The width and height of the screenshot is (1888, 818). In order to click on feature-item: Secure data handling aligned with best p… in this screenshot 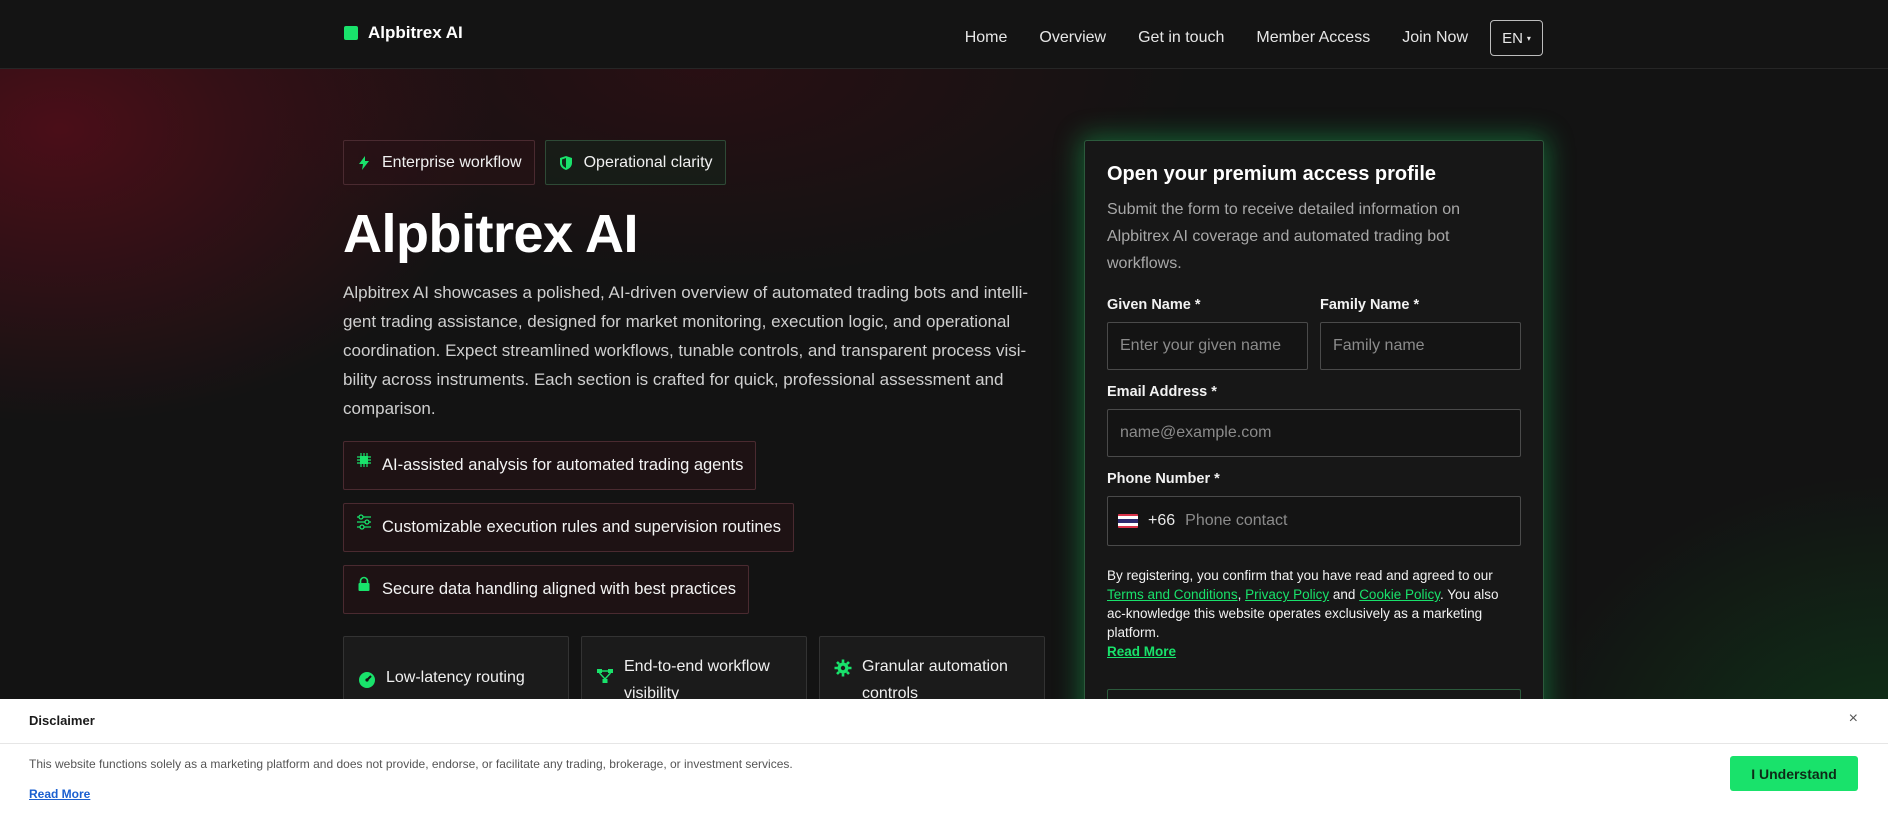, I will do `click(546, 589)`.